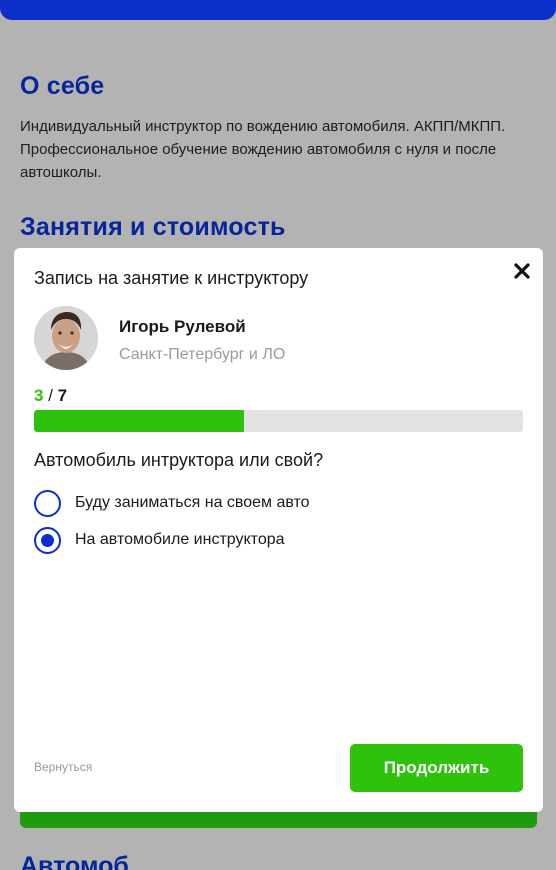  Describe the element at coordinates (47, 540) in the screenshot. I see `radio-instructor-car` at that location.